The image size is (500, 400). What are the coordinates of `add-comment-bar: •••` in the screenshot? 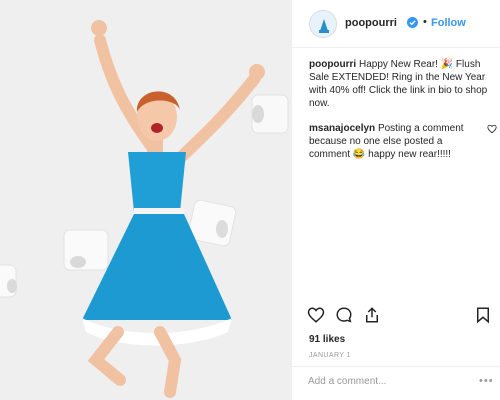 It's located at (396, 383).